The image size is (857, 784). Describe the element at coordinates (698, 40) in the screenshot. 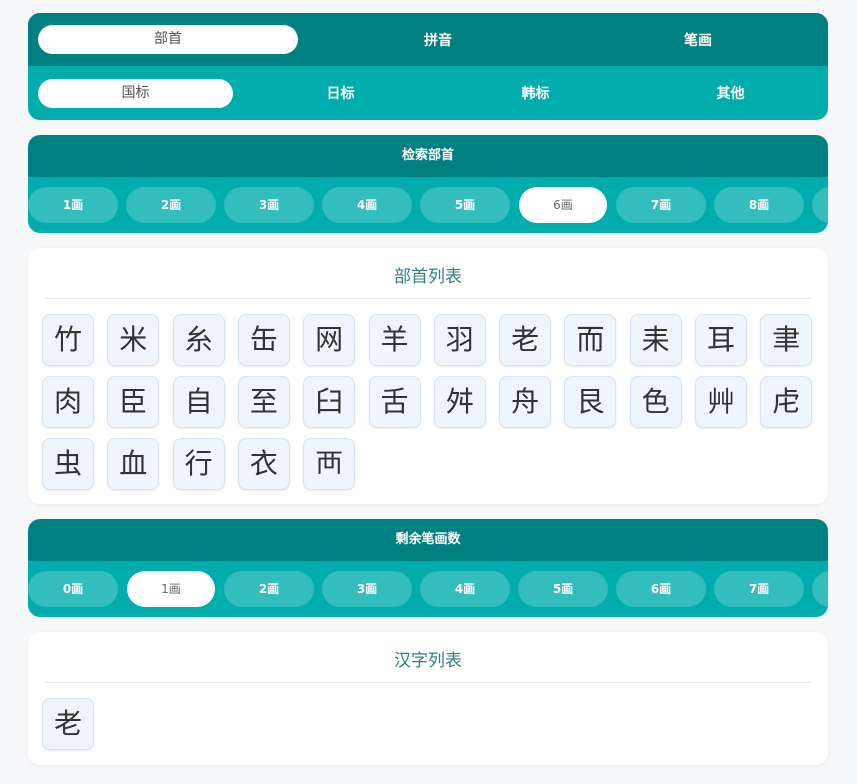

I see `tab-mode-2: 笔画` at that location.